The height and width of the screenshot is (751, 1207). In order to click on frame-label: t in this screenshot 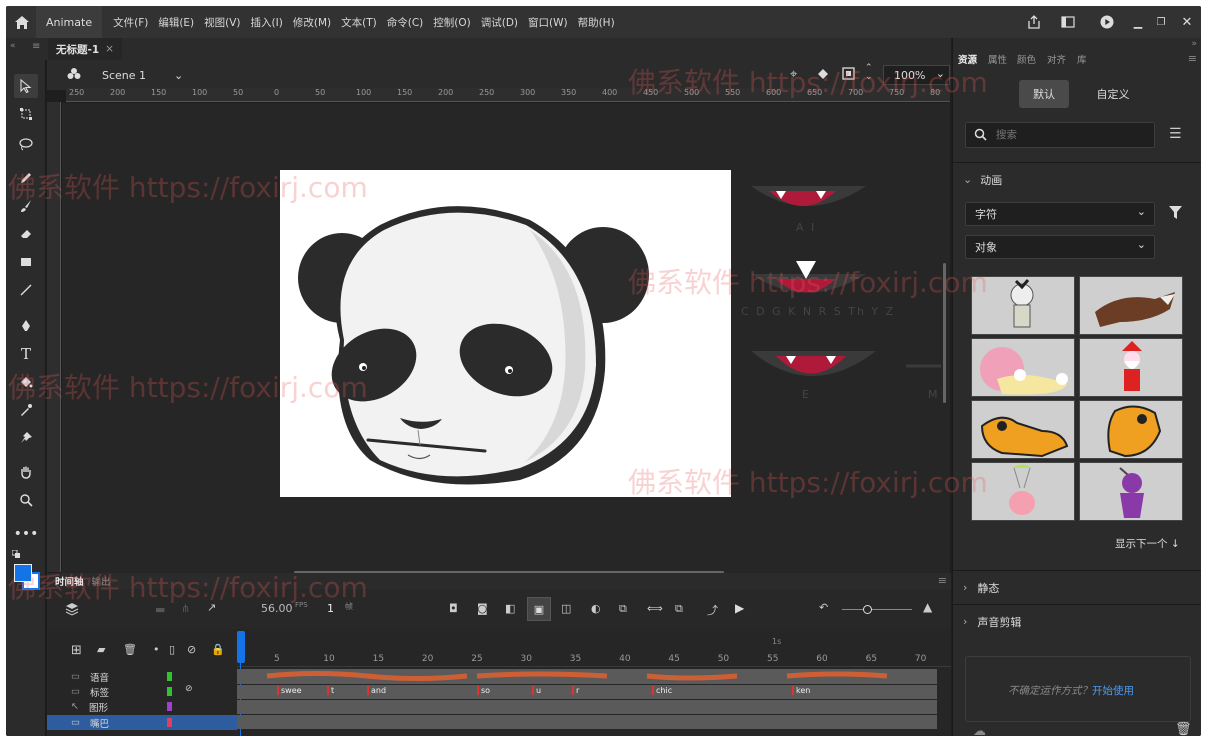, I will do `click(330, 690)`.